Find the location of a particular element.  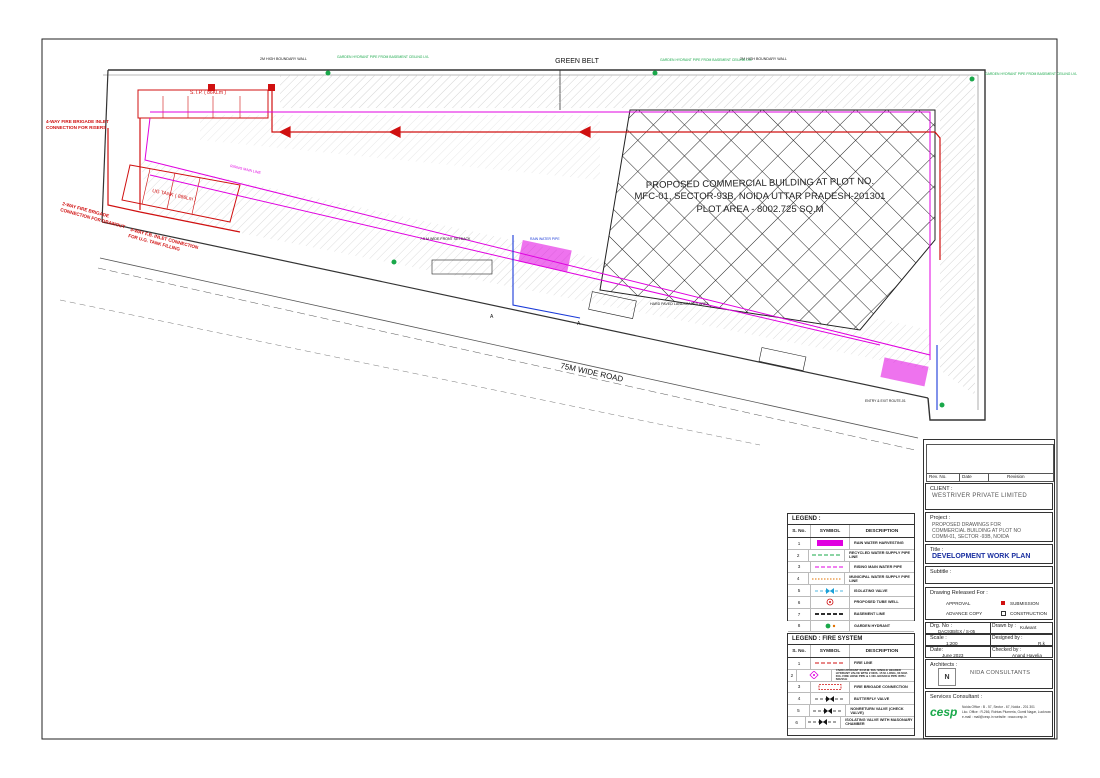

revision-table: Rev. No. Date Revision is located at coordinates (990, 463).